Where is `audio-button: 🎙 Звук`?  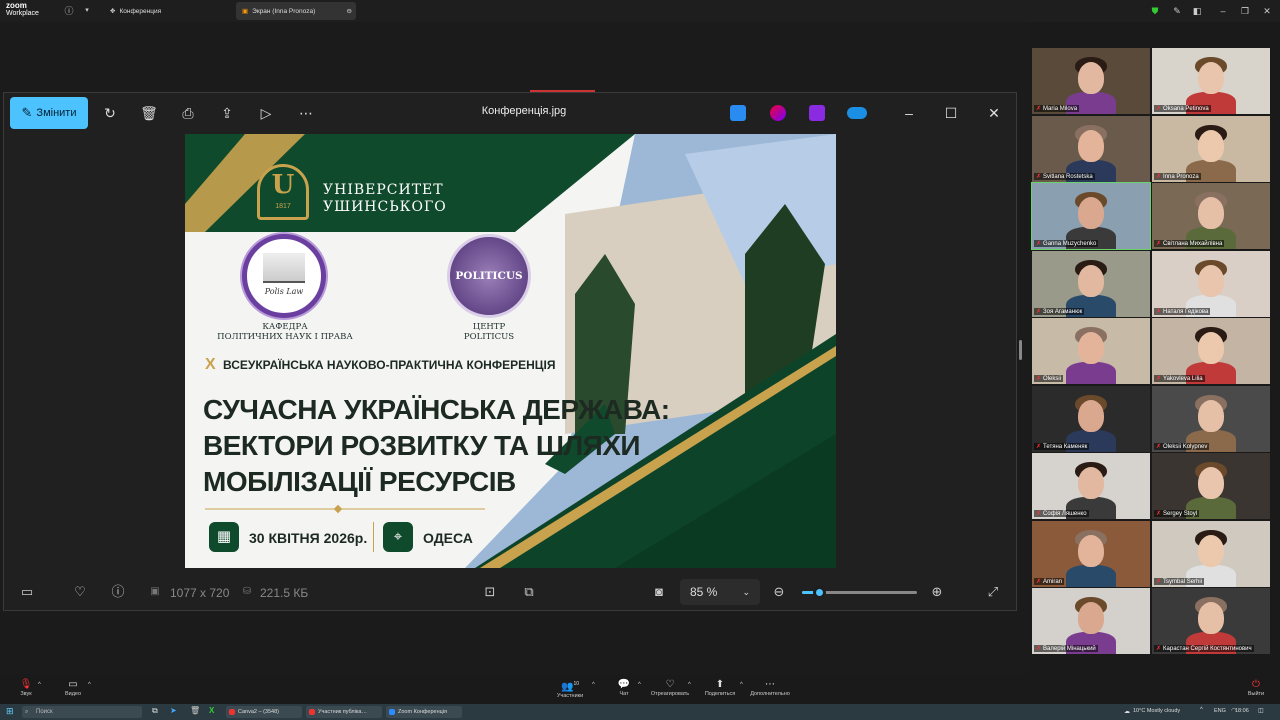
audio-button: 🎙 Звук is located at coordinates (26, 687).